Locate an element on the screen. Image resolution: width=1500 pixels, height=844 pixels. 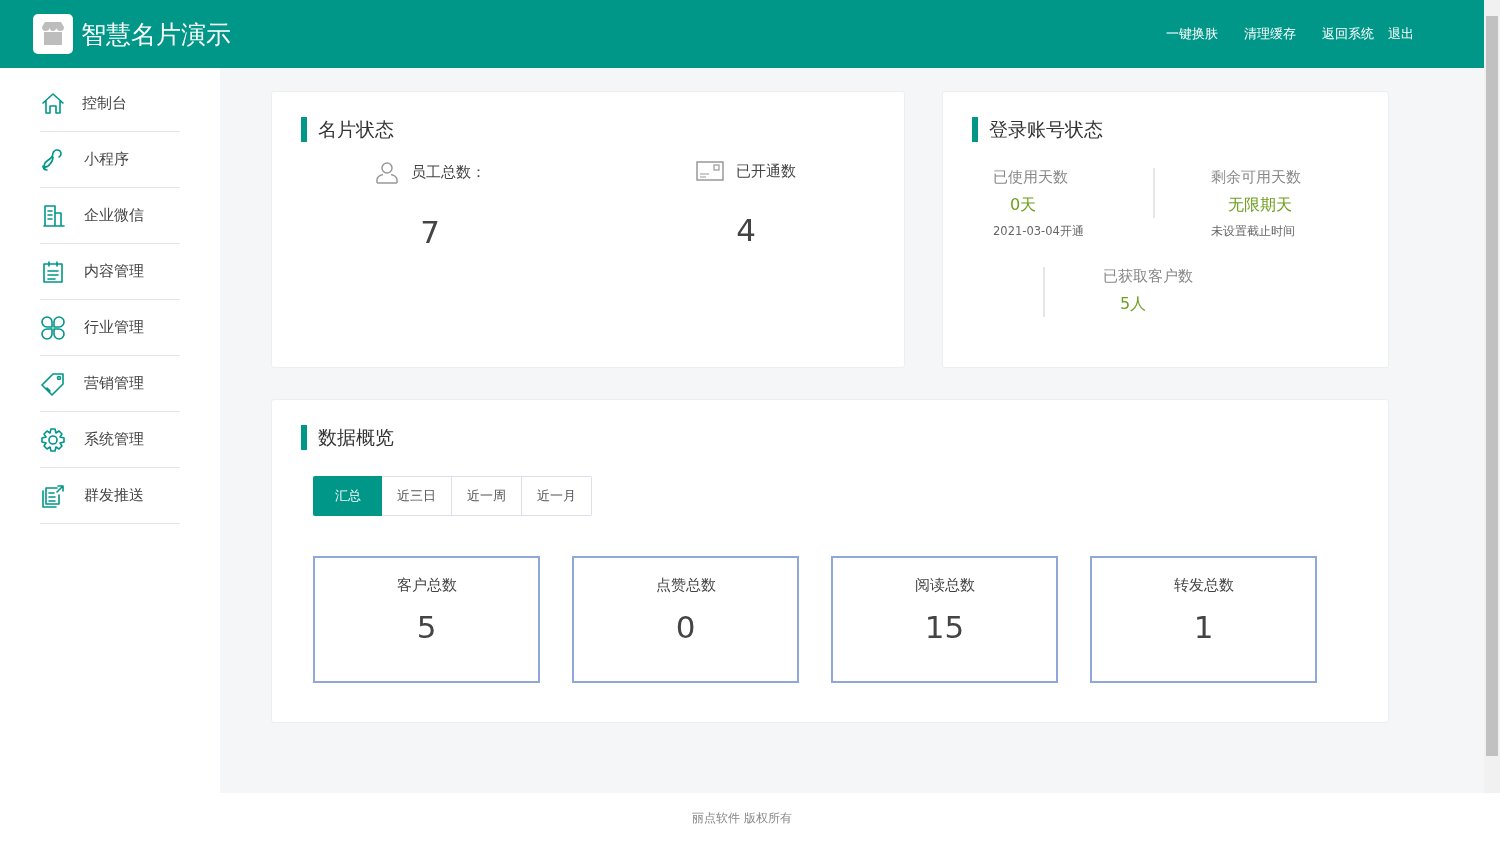
stat-label: 已获取客户数 is located at coordinates (1148, 276).